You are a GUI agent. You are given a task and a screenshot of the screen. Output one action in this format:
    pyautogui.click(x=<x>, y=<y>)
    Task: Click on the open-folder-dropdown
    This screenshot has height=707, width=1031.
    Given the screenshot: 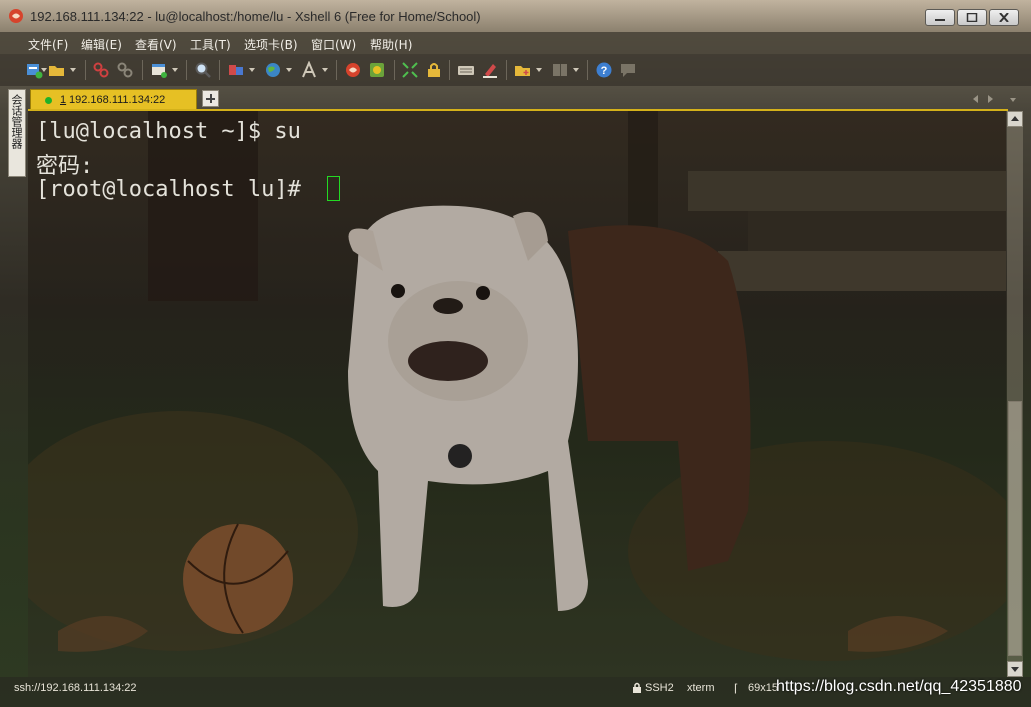 What is the action you would take?
    pyautogui.click(x=73, y=70)
    